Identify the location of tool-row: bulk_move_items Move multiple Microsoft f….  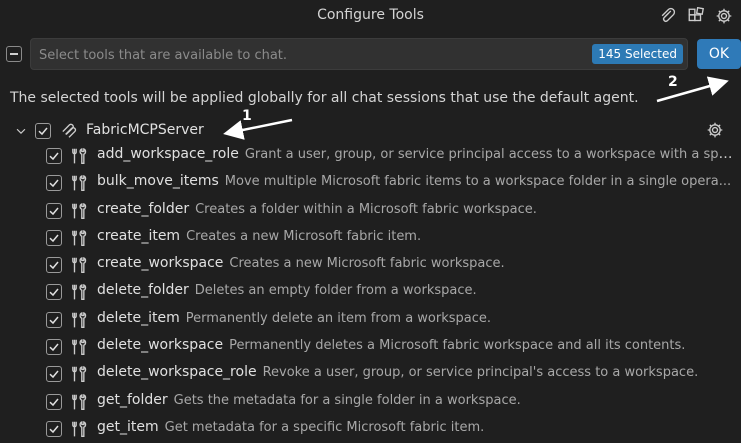
(370, 183).